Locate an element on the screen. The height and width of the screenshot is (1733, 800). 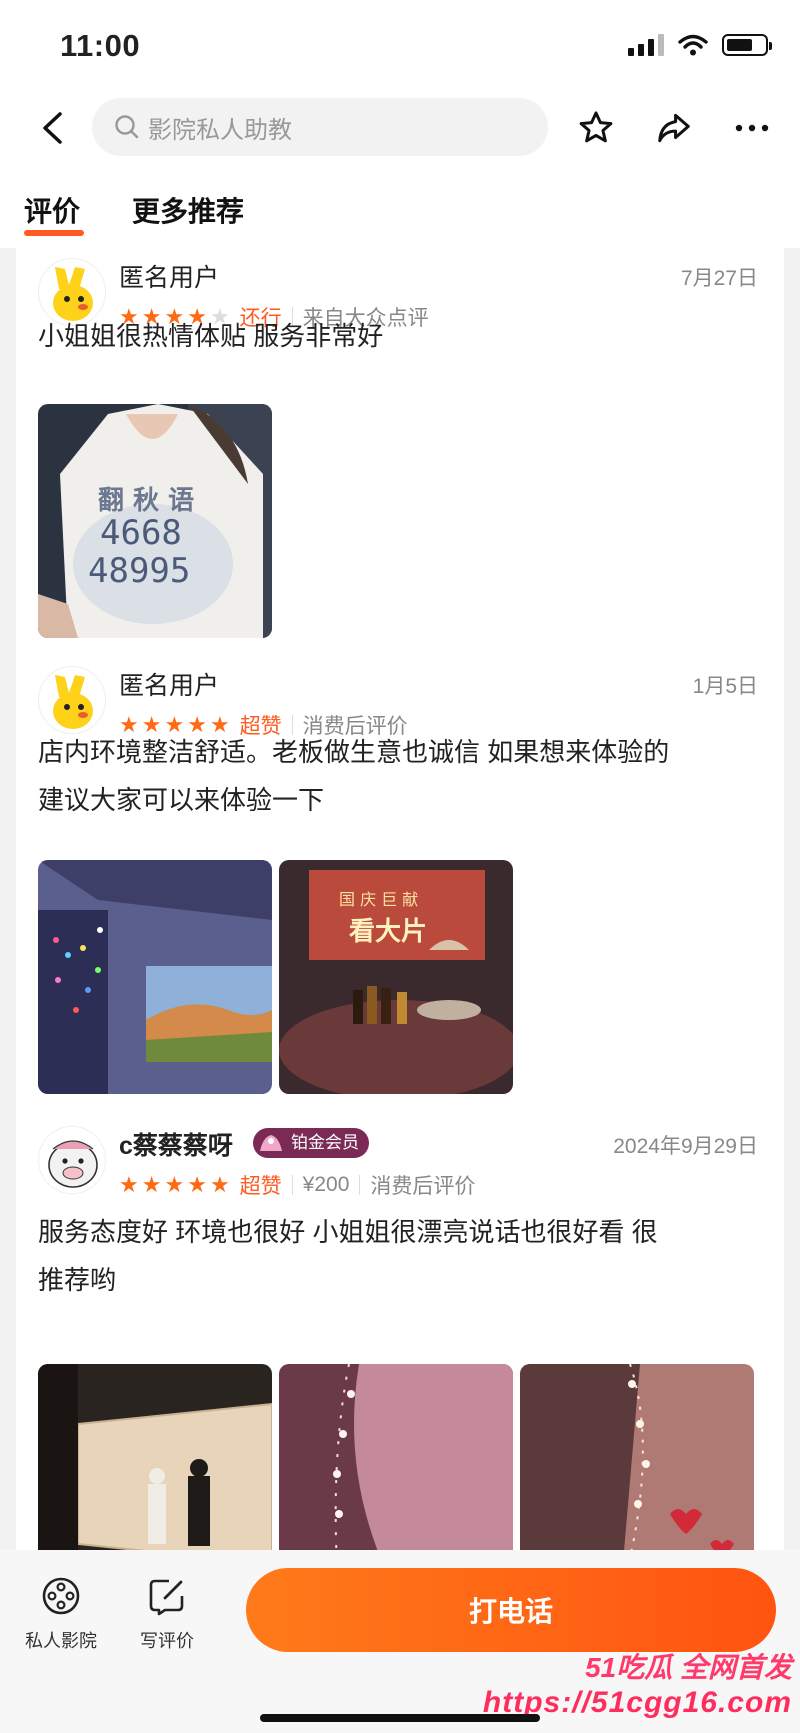
svg-text: 国 庆 巨 献 is located at coordinates (378, 899).